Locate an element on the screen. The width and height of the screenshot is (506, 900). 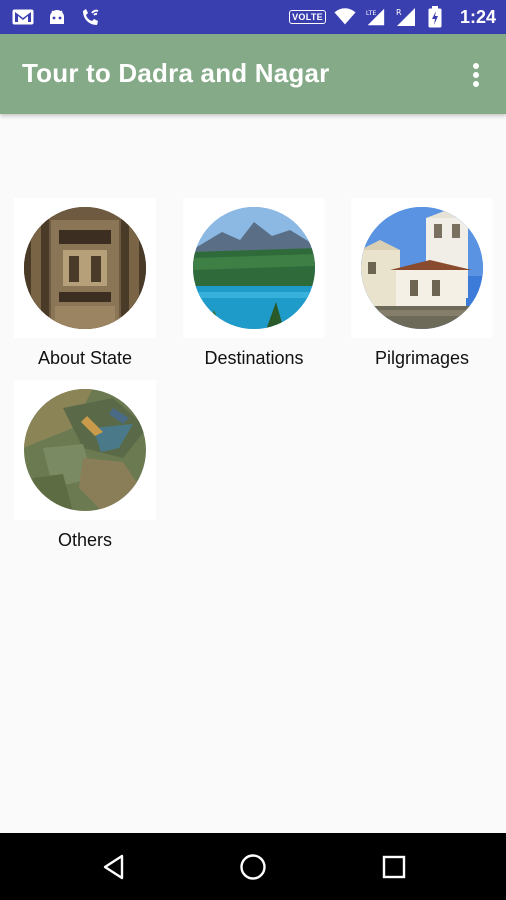
temple-carving-image is located at coordinates (85, 268).